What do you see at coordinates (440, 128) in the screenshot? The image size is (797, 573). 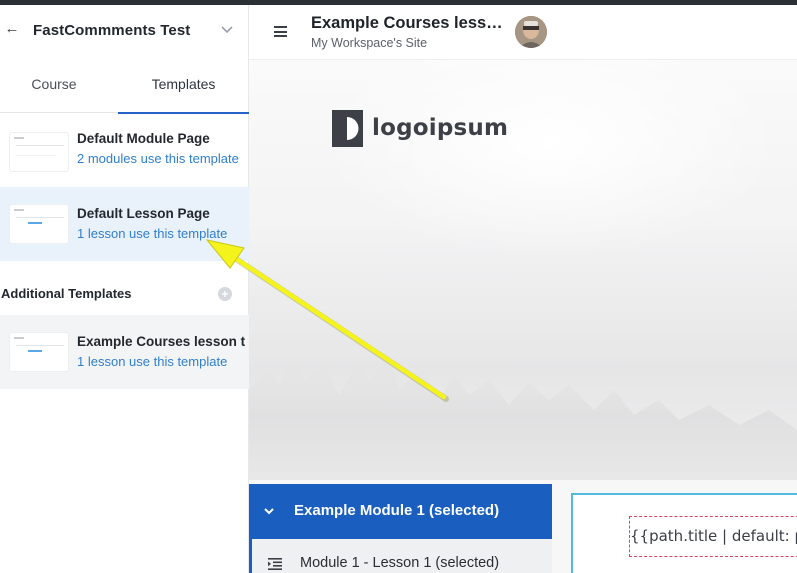 I see `logo-text: logoipsum` at bounding box center [440, 128].